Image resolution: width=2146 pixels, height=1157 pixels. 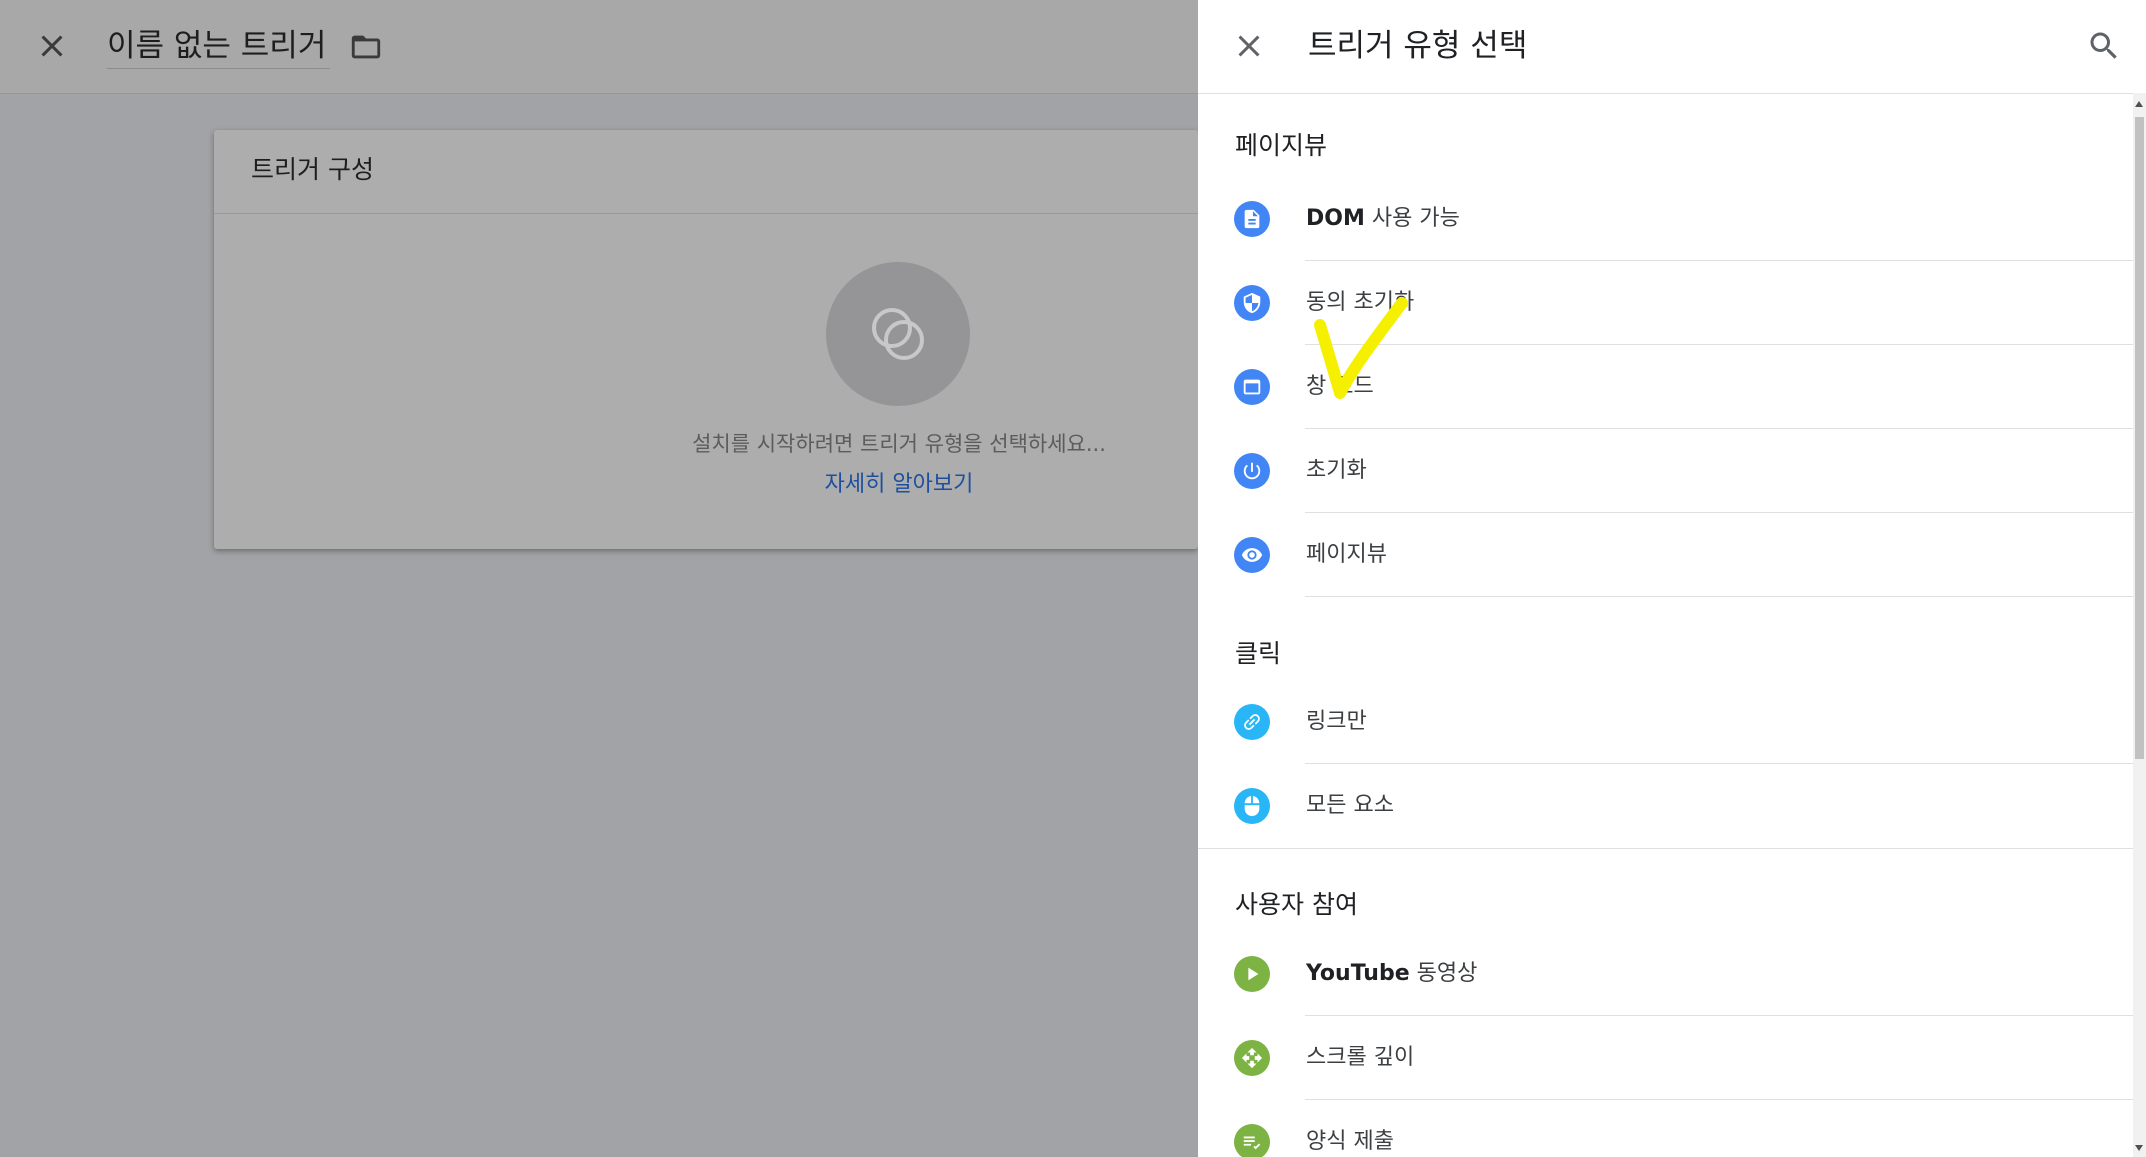 I want to click on trigger-item-window-loaded: 창 로드, so click(x=1665, y=387).